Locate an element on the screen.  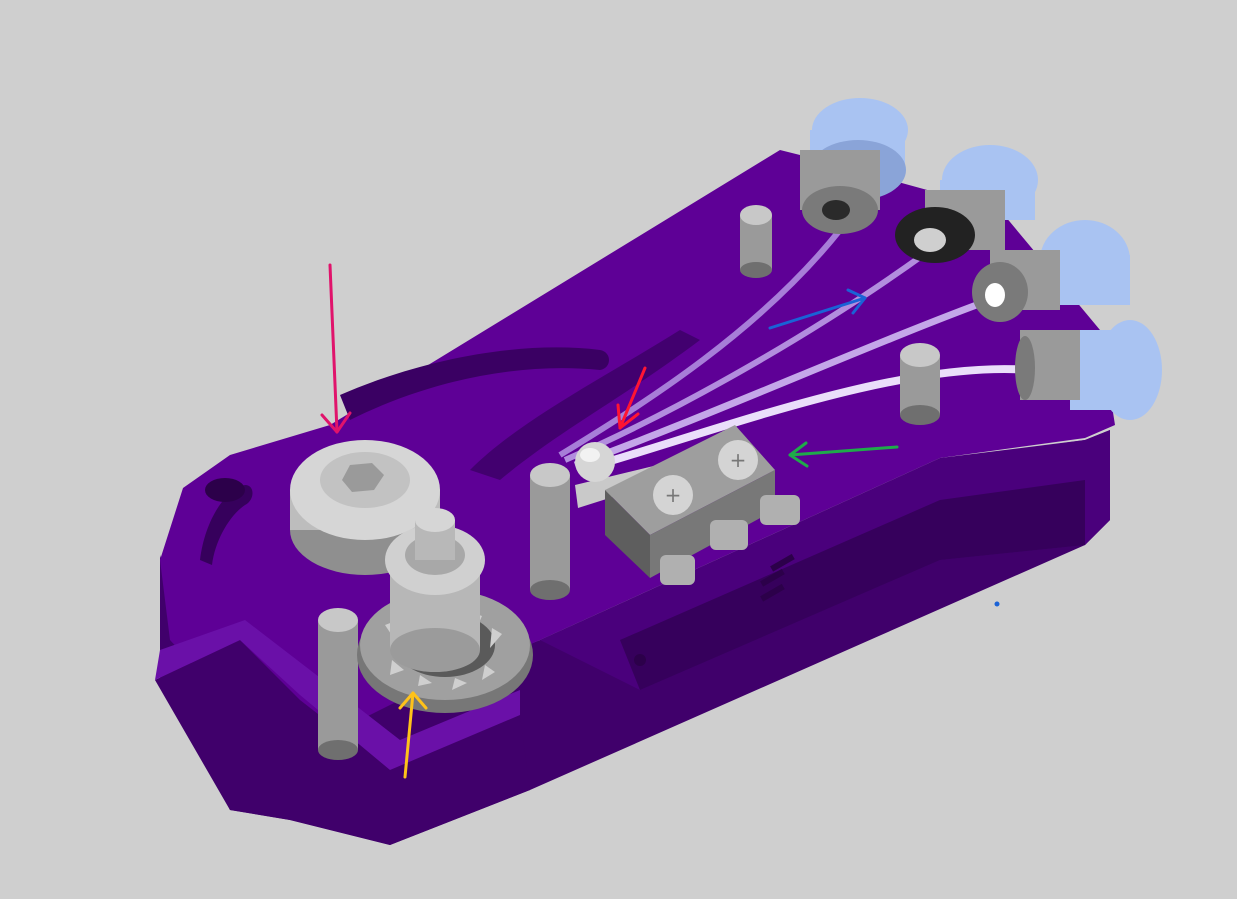
switch-roller-ball is located at coordinates (595, 462).